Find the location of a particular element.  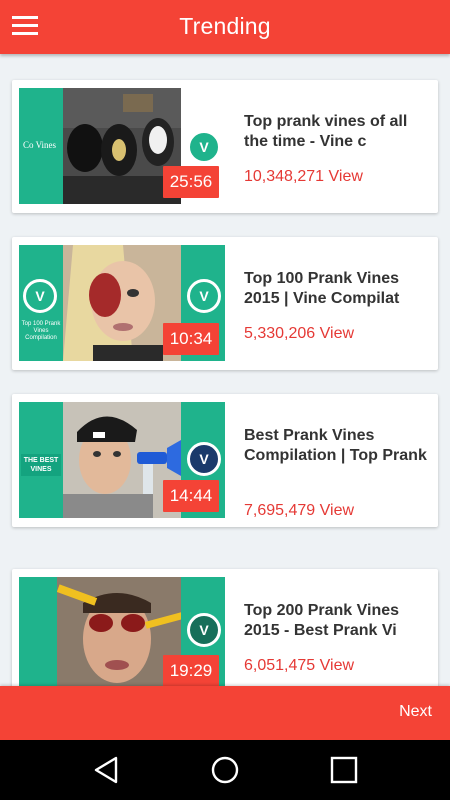

app-bar: Trending is located at coordinates (225, 27).